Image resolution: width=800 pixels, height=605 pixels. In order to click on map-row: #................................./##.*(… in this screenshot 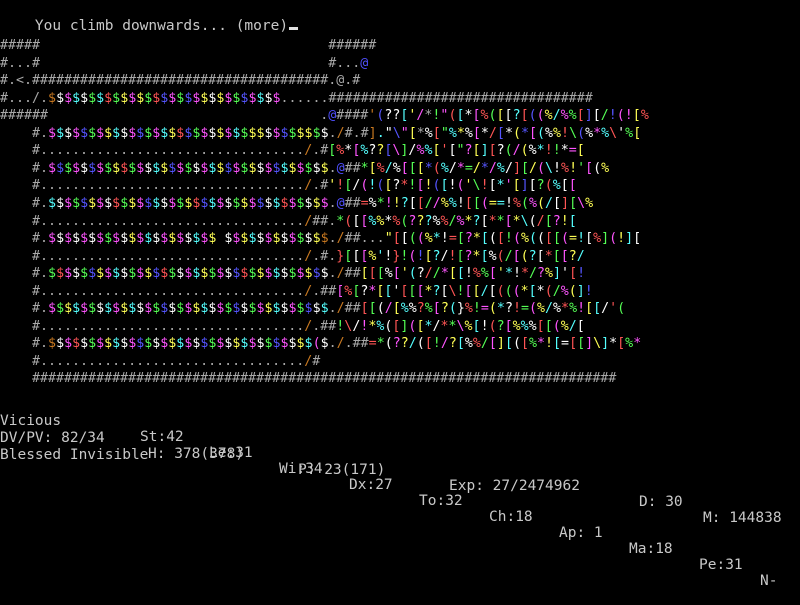, I will do `click(288, 222)`.